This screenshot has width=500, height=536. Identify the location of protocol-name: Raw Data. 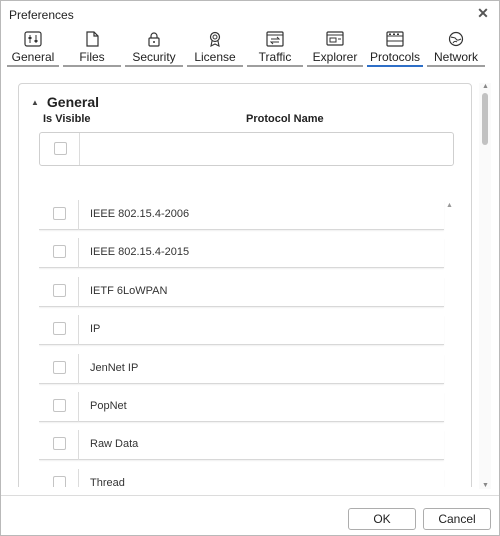
(114, 444).